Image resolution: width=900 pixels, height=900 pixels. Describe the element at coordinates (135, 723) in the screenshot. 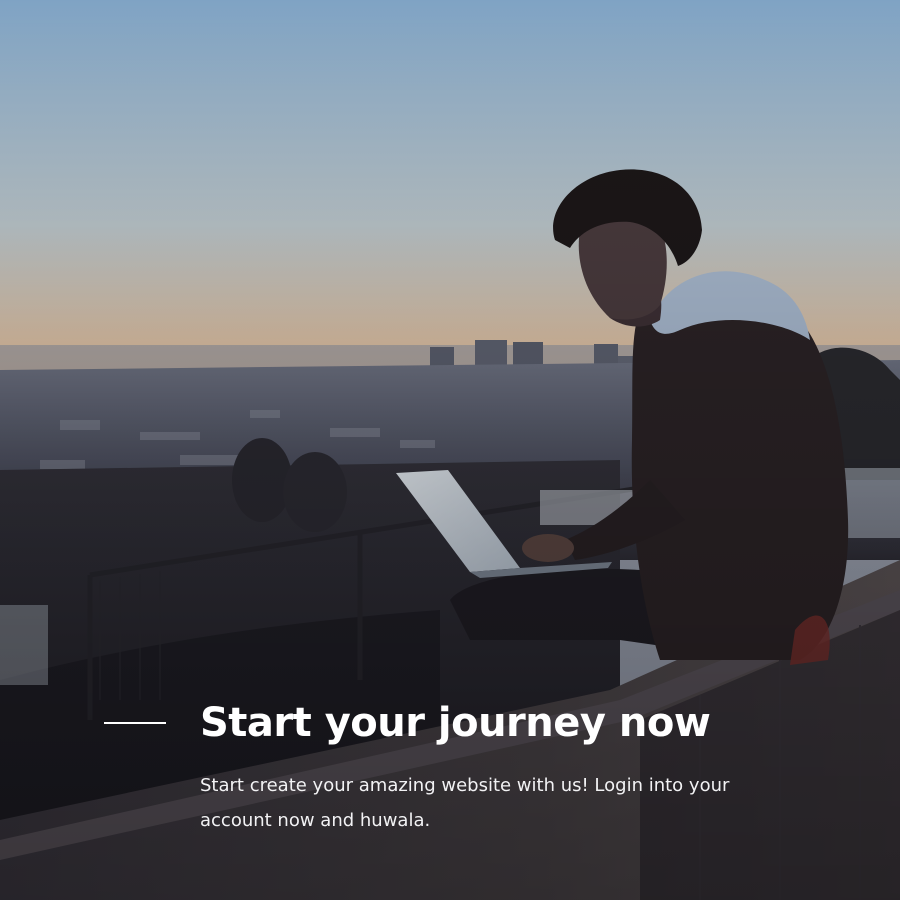

I see `title-accent-line` at that location.